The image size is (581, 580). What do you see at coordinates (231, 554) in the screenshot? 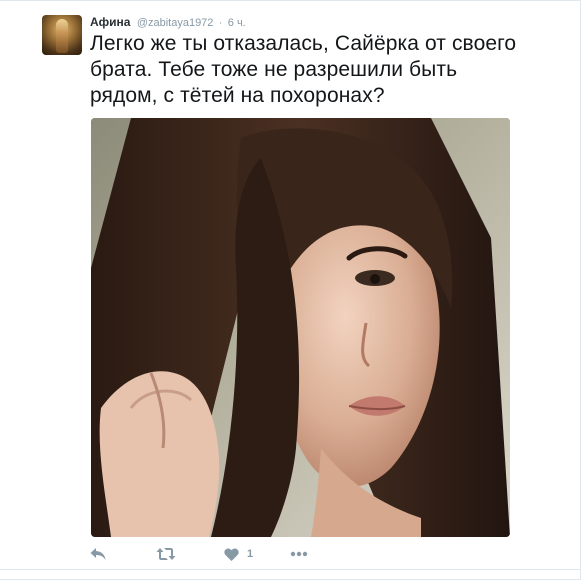
I see `heart-icon` at bounding box center [231, 554].